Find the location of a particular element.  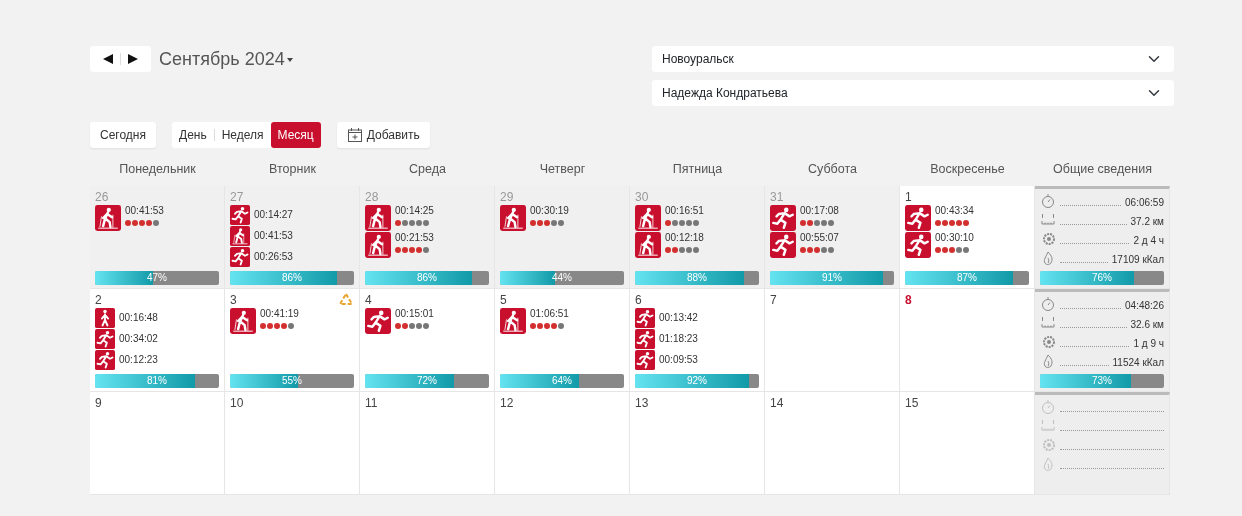

day-cell: 5 01:06:51 64% is located at coordinates (562, 340).